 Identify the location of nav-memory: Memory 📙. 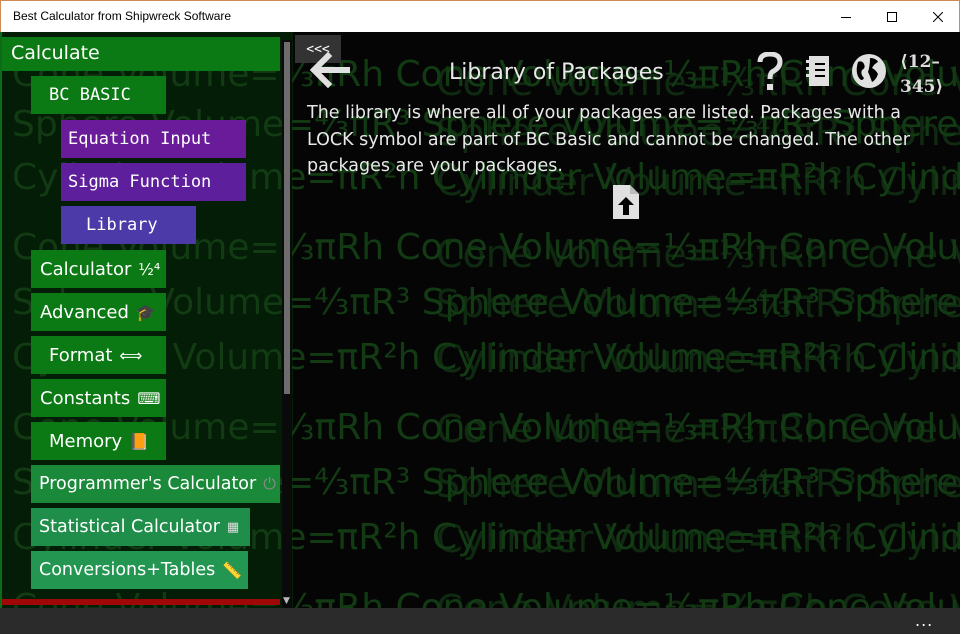
(98, 441).